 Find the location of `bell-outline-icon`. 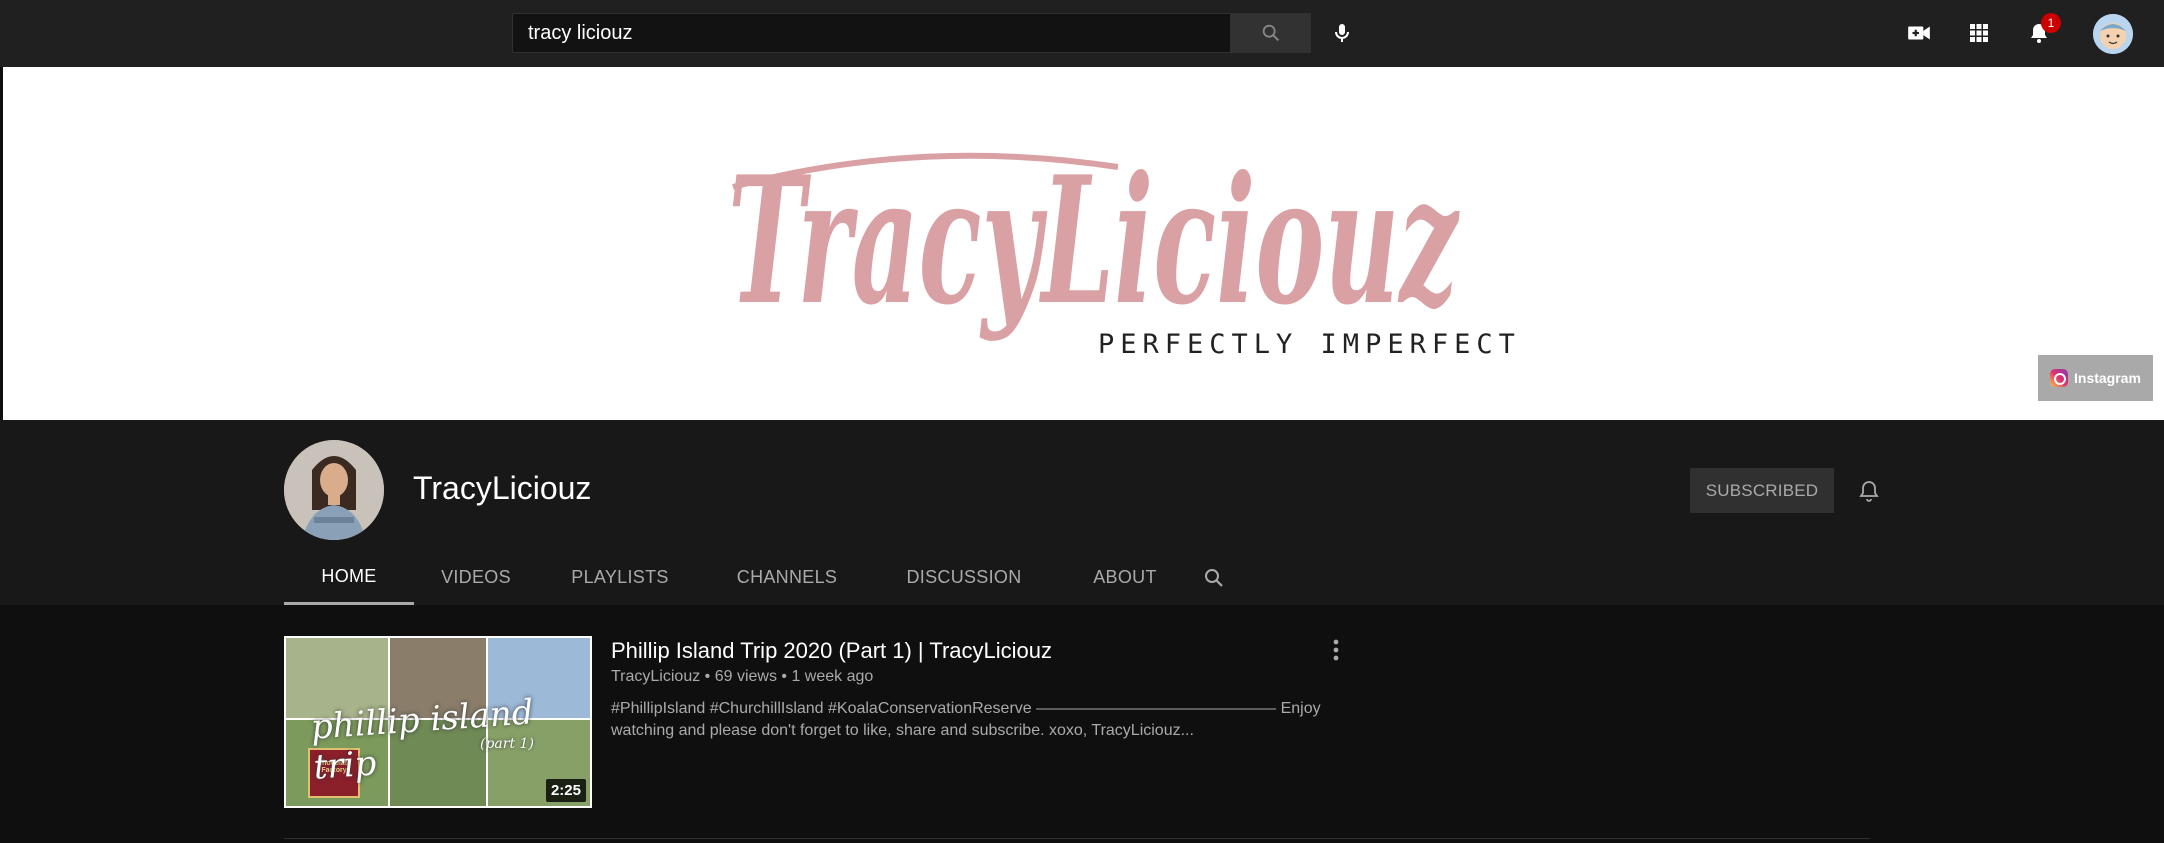

bell-outline-icon is located at coordinates (1869, 491).